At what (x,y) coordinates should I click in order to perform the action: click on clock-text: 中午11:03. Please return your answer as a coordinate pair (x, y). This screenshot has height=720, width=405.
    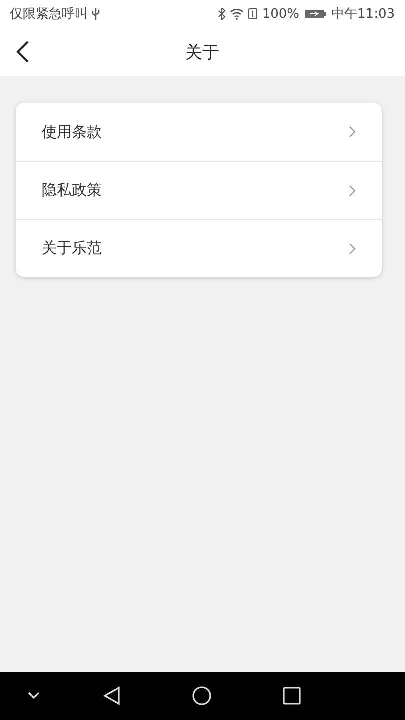
    Looking at the image, I should click on (363, 14).